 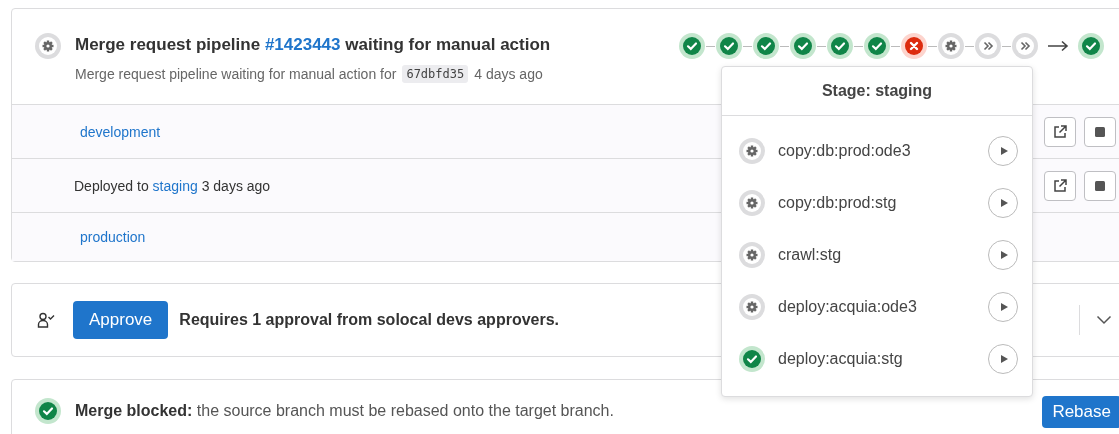 What do you see at coordinates (810, 255) in the screenshot?
I see `job-link: crawl:stg` at bounding box center [810, 255].